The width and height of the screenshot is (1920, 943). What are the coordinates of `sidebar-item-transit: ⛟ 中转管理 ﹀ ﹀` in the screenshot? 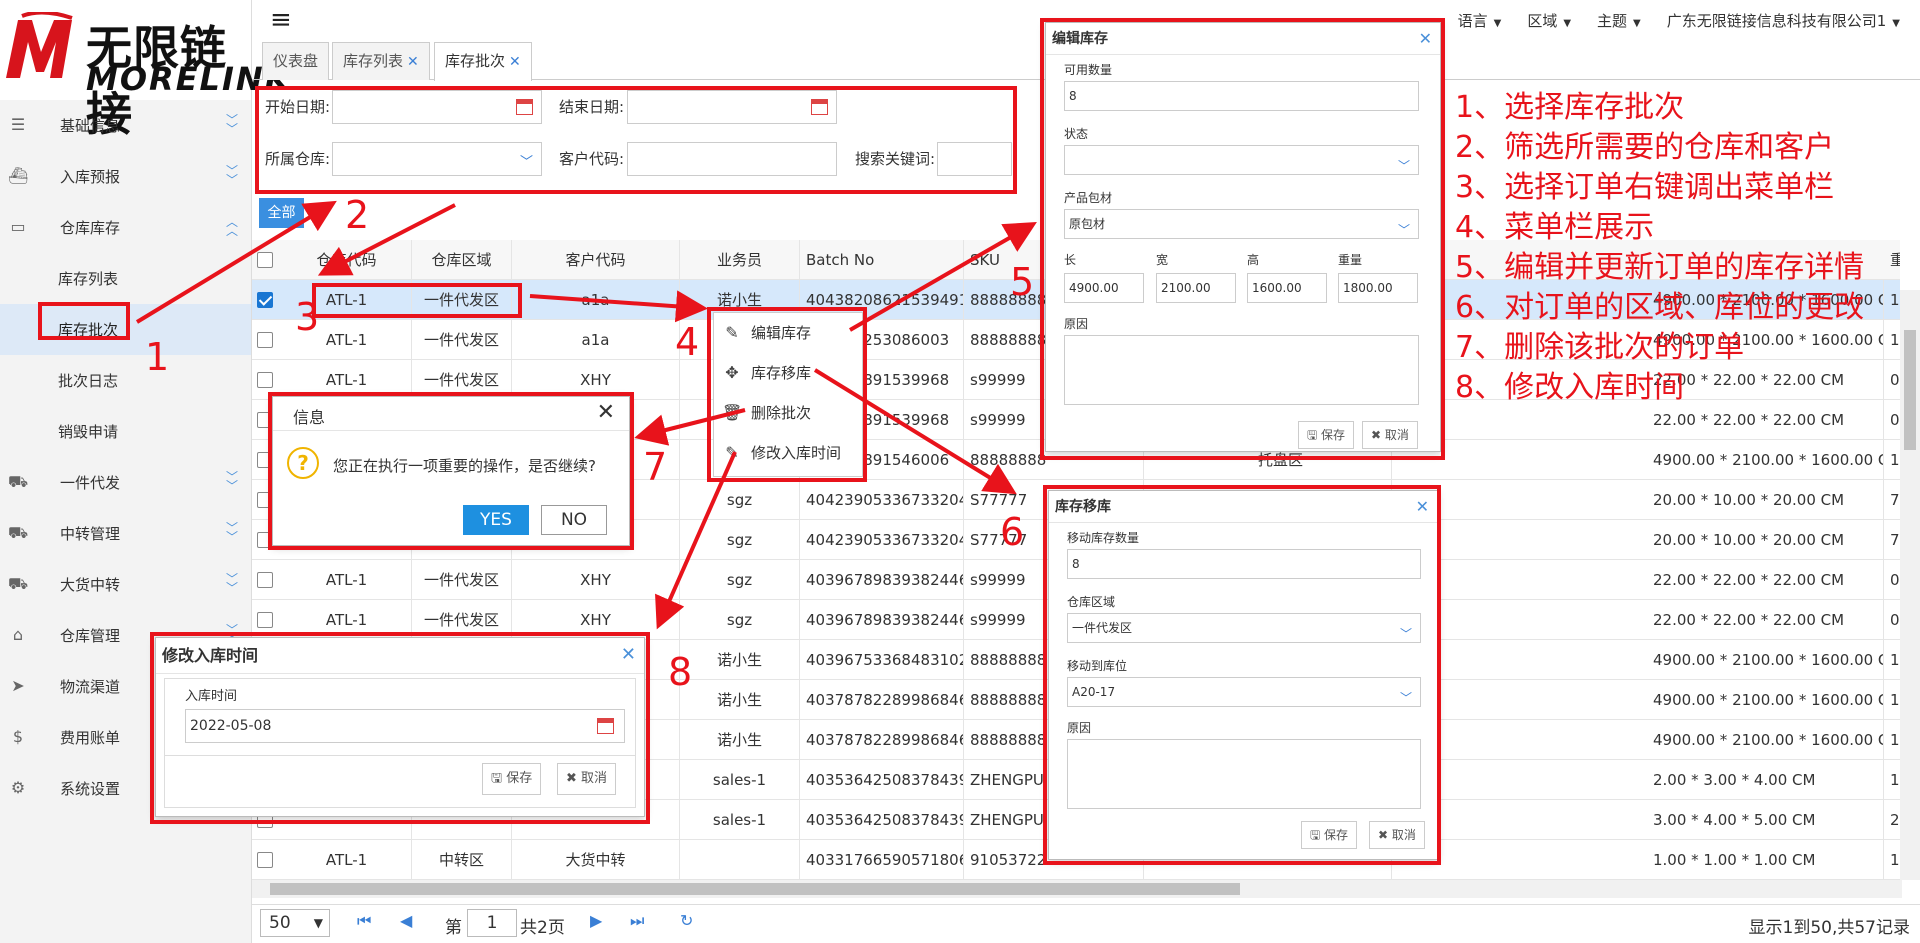 It's located at (125, 533).